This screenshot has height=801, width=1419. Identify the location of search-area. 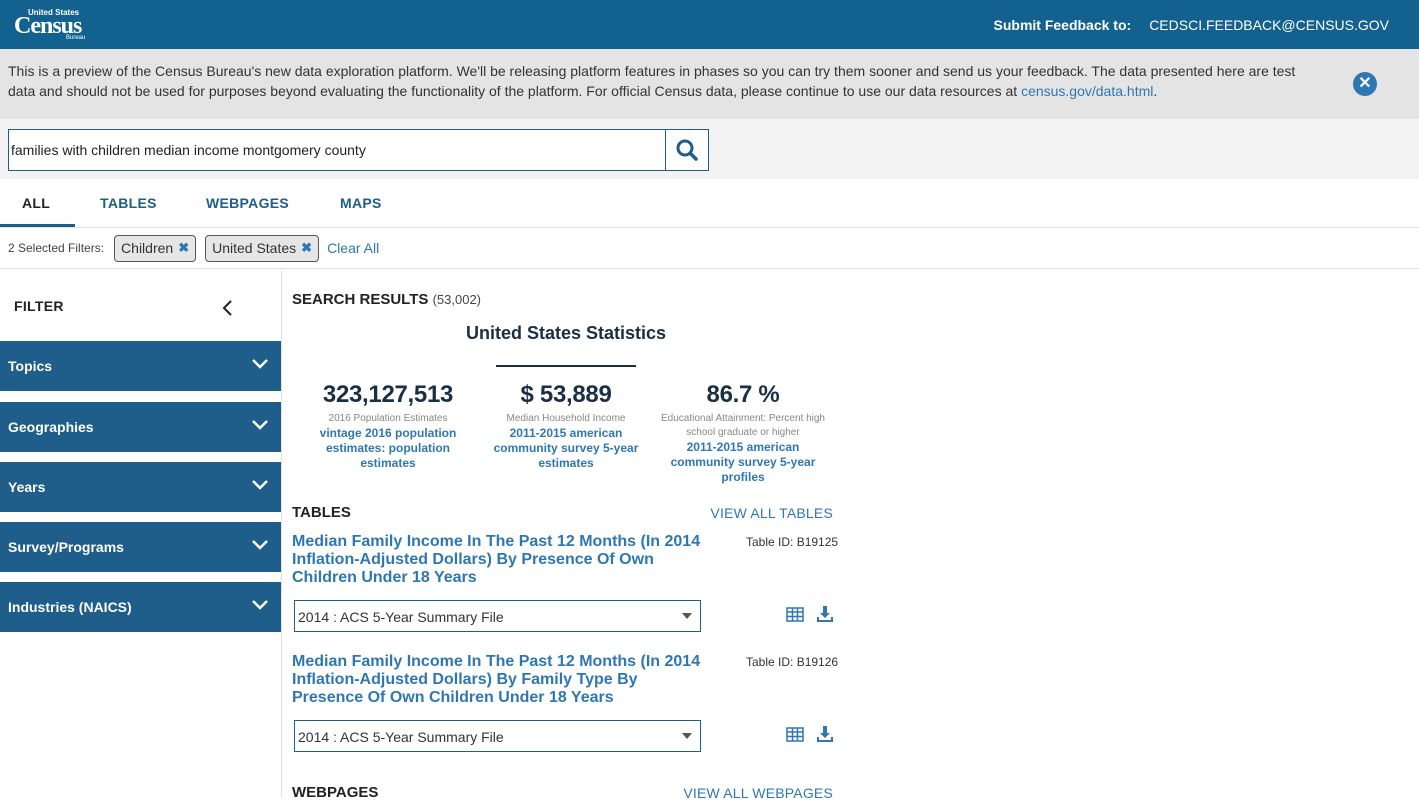
(709, 149).